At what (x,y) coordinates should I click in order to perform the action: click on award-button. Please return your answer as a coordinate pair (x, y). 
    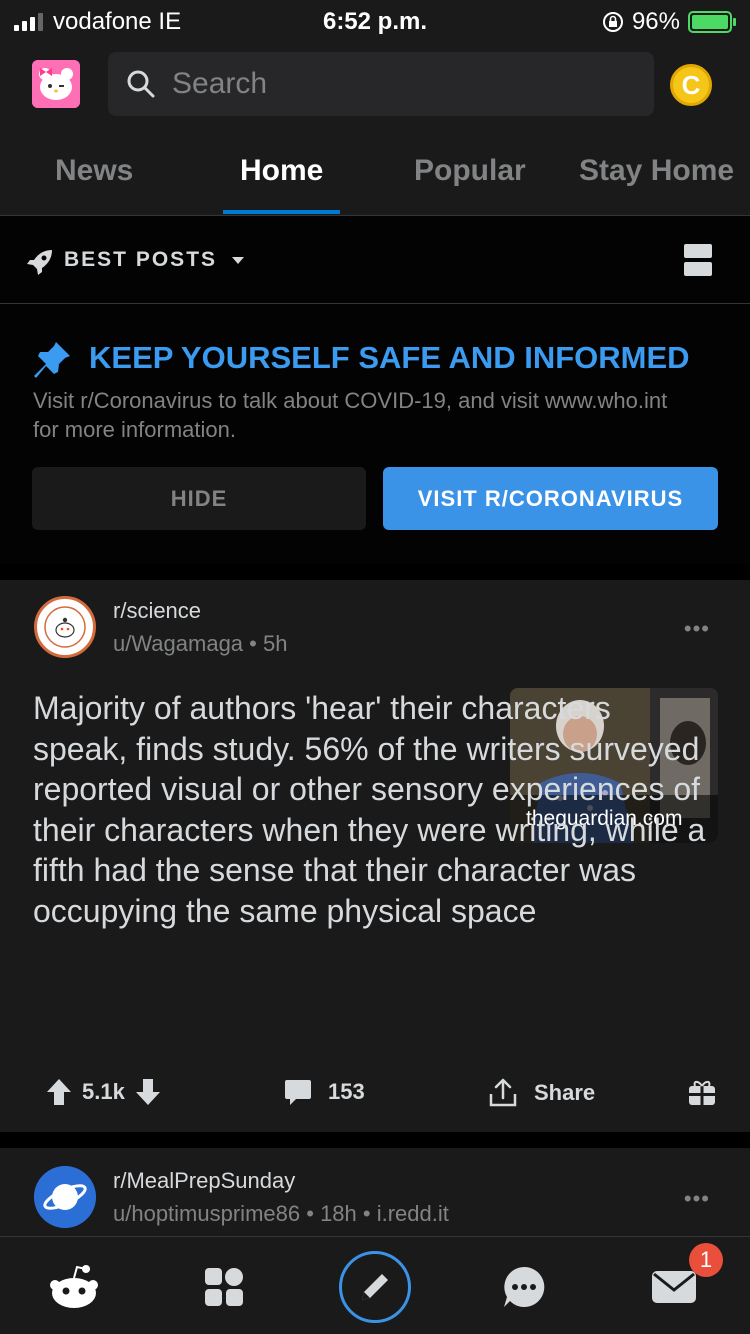
    Looking at the image, I should click on (702, 1092).